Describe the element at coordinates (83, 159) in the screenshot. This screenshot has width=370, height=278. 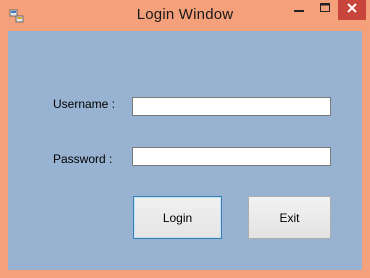
I see `password-label: Password :` at that location.